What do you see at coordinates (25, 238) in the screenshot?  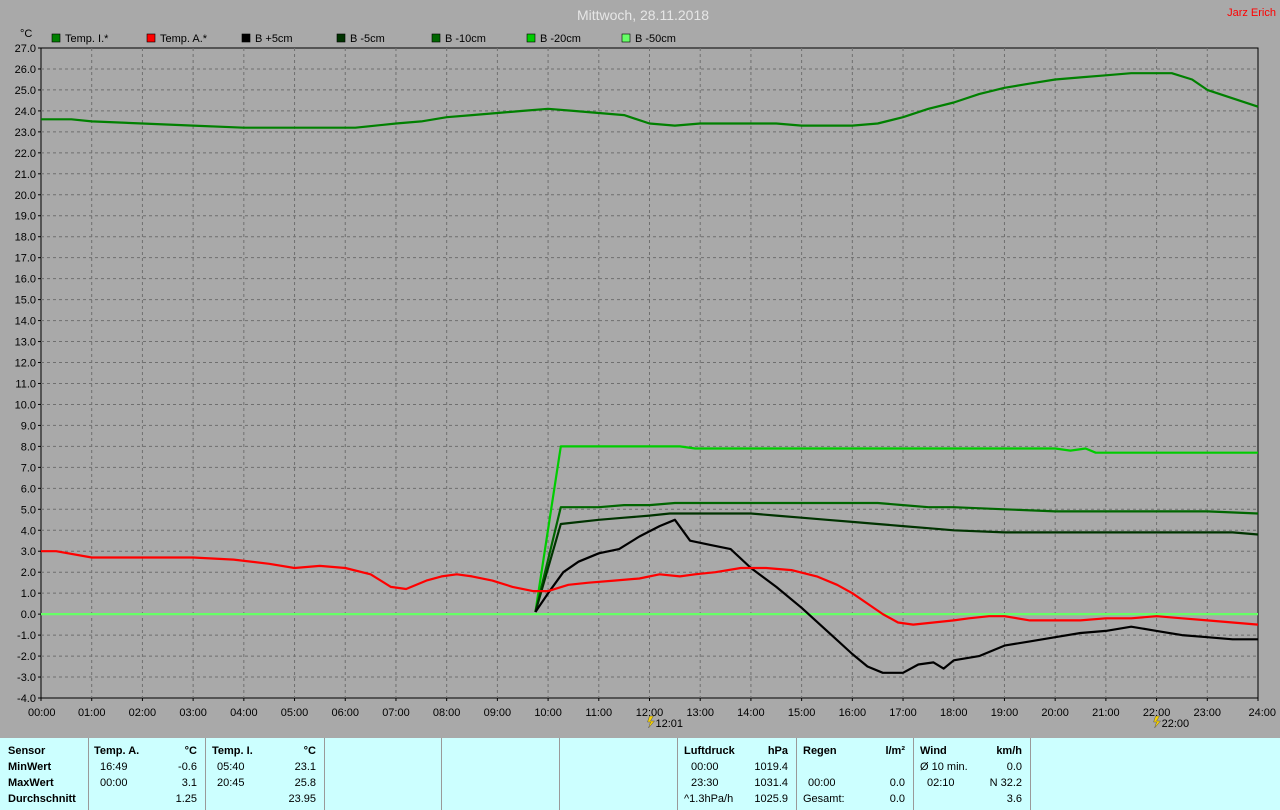 I see `y-tick-label: 18.0` at bounding box center [25, 238].